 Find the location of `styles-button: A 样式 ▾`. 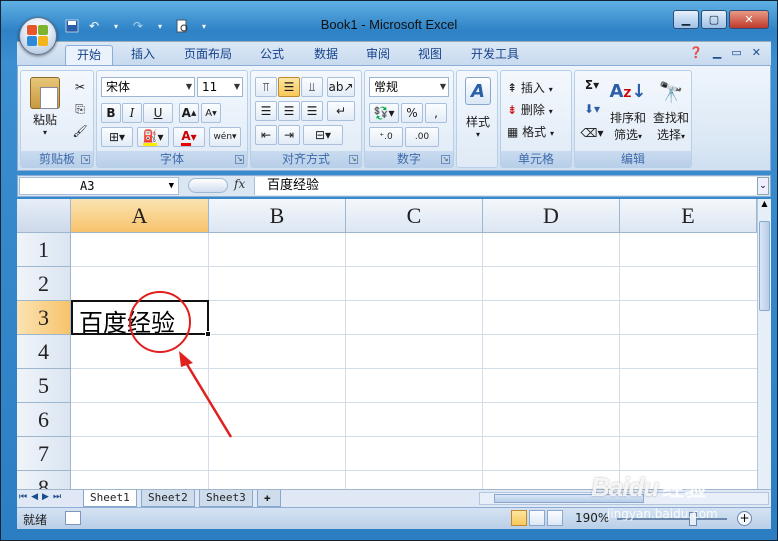

styles-button: A 样式 ▾ is located at coordinates (478, 108).